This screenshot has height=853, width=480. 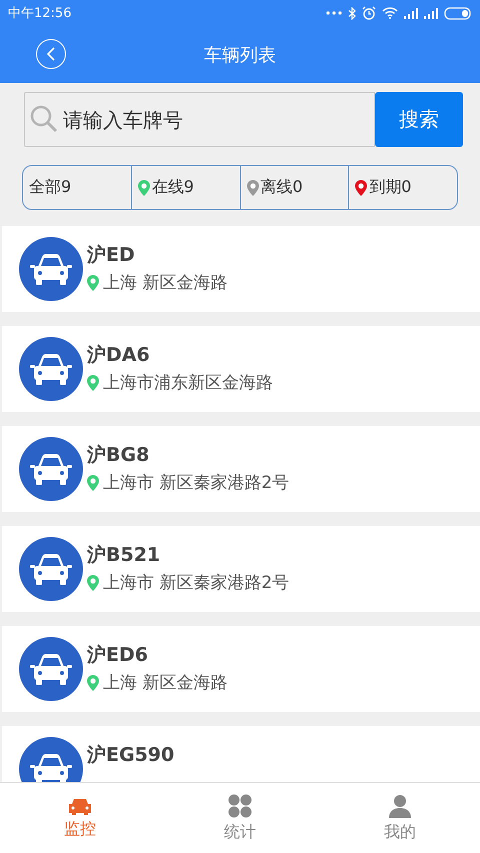 I want to click on back-icon, so click(x=51, y=54).